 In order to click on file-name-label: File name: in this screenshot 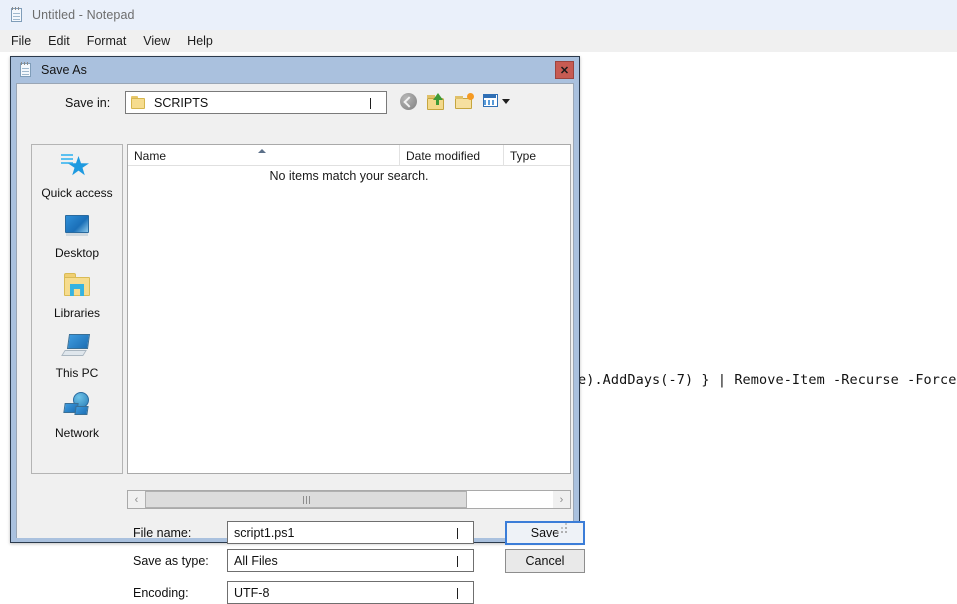, I will do `click(162, 533)`.